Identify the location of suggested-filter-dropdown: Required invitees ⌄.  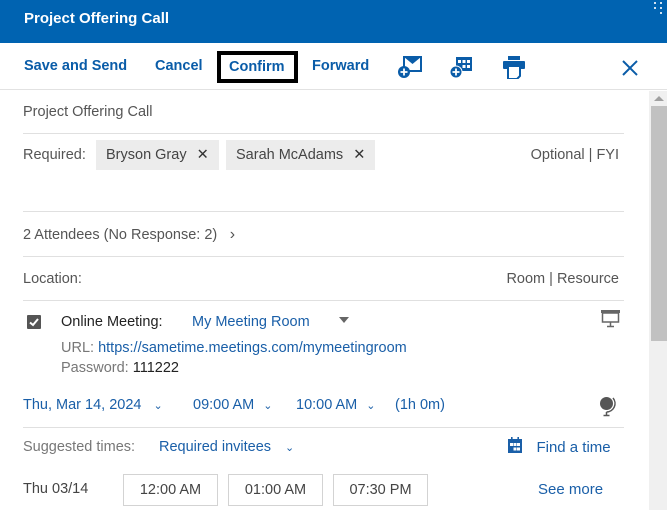
(226, 447).